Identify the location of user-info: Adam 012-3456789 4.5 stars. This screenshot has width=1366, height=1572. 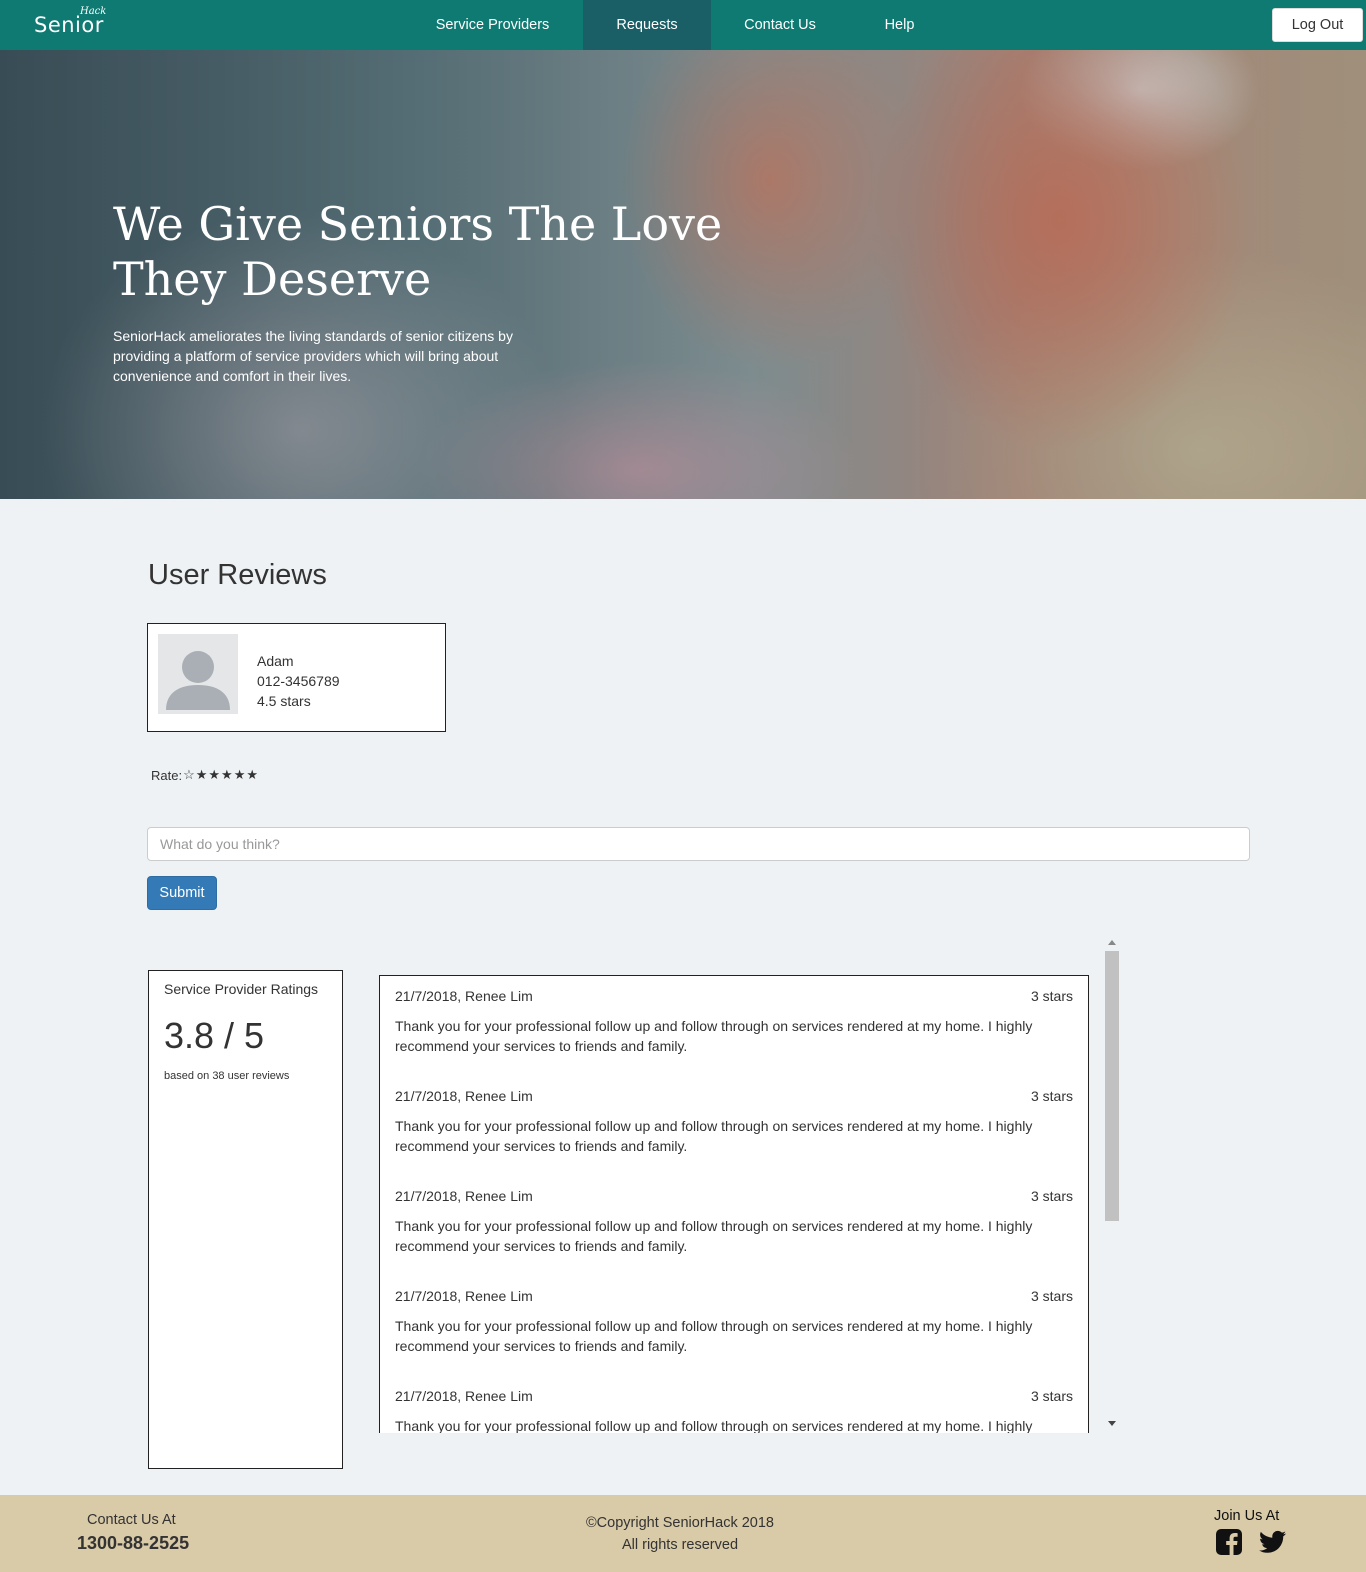
(298, 681).